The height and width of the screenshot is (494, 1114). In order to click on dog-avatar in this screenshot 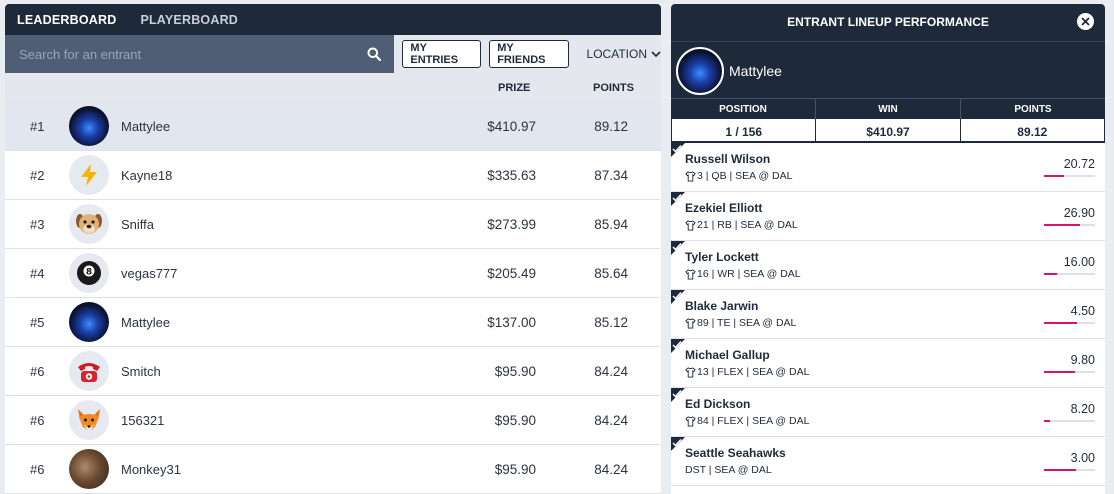, I will do `click(89, 224)`.